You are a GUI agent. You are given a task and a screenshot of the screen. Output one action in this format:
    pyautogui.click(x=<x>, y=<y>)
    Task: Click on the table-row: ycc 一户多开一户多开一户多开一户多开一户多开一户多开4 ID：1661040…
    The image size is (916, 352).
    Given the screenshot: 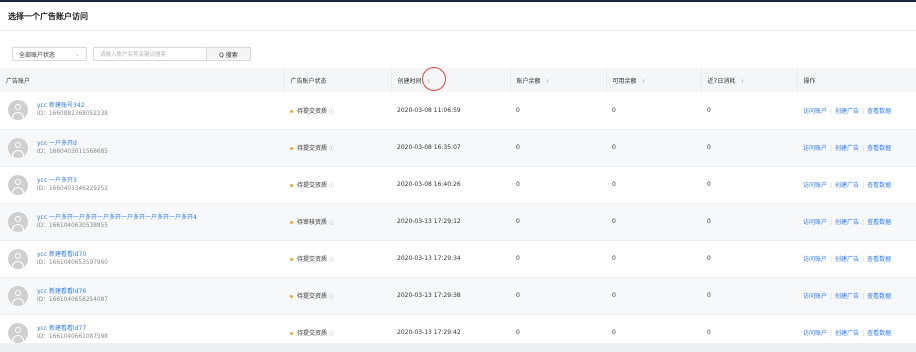 What is the action you would take?
    pyautogui.click(x=458, y=221)
    